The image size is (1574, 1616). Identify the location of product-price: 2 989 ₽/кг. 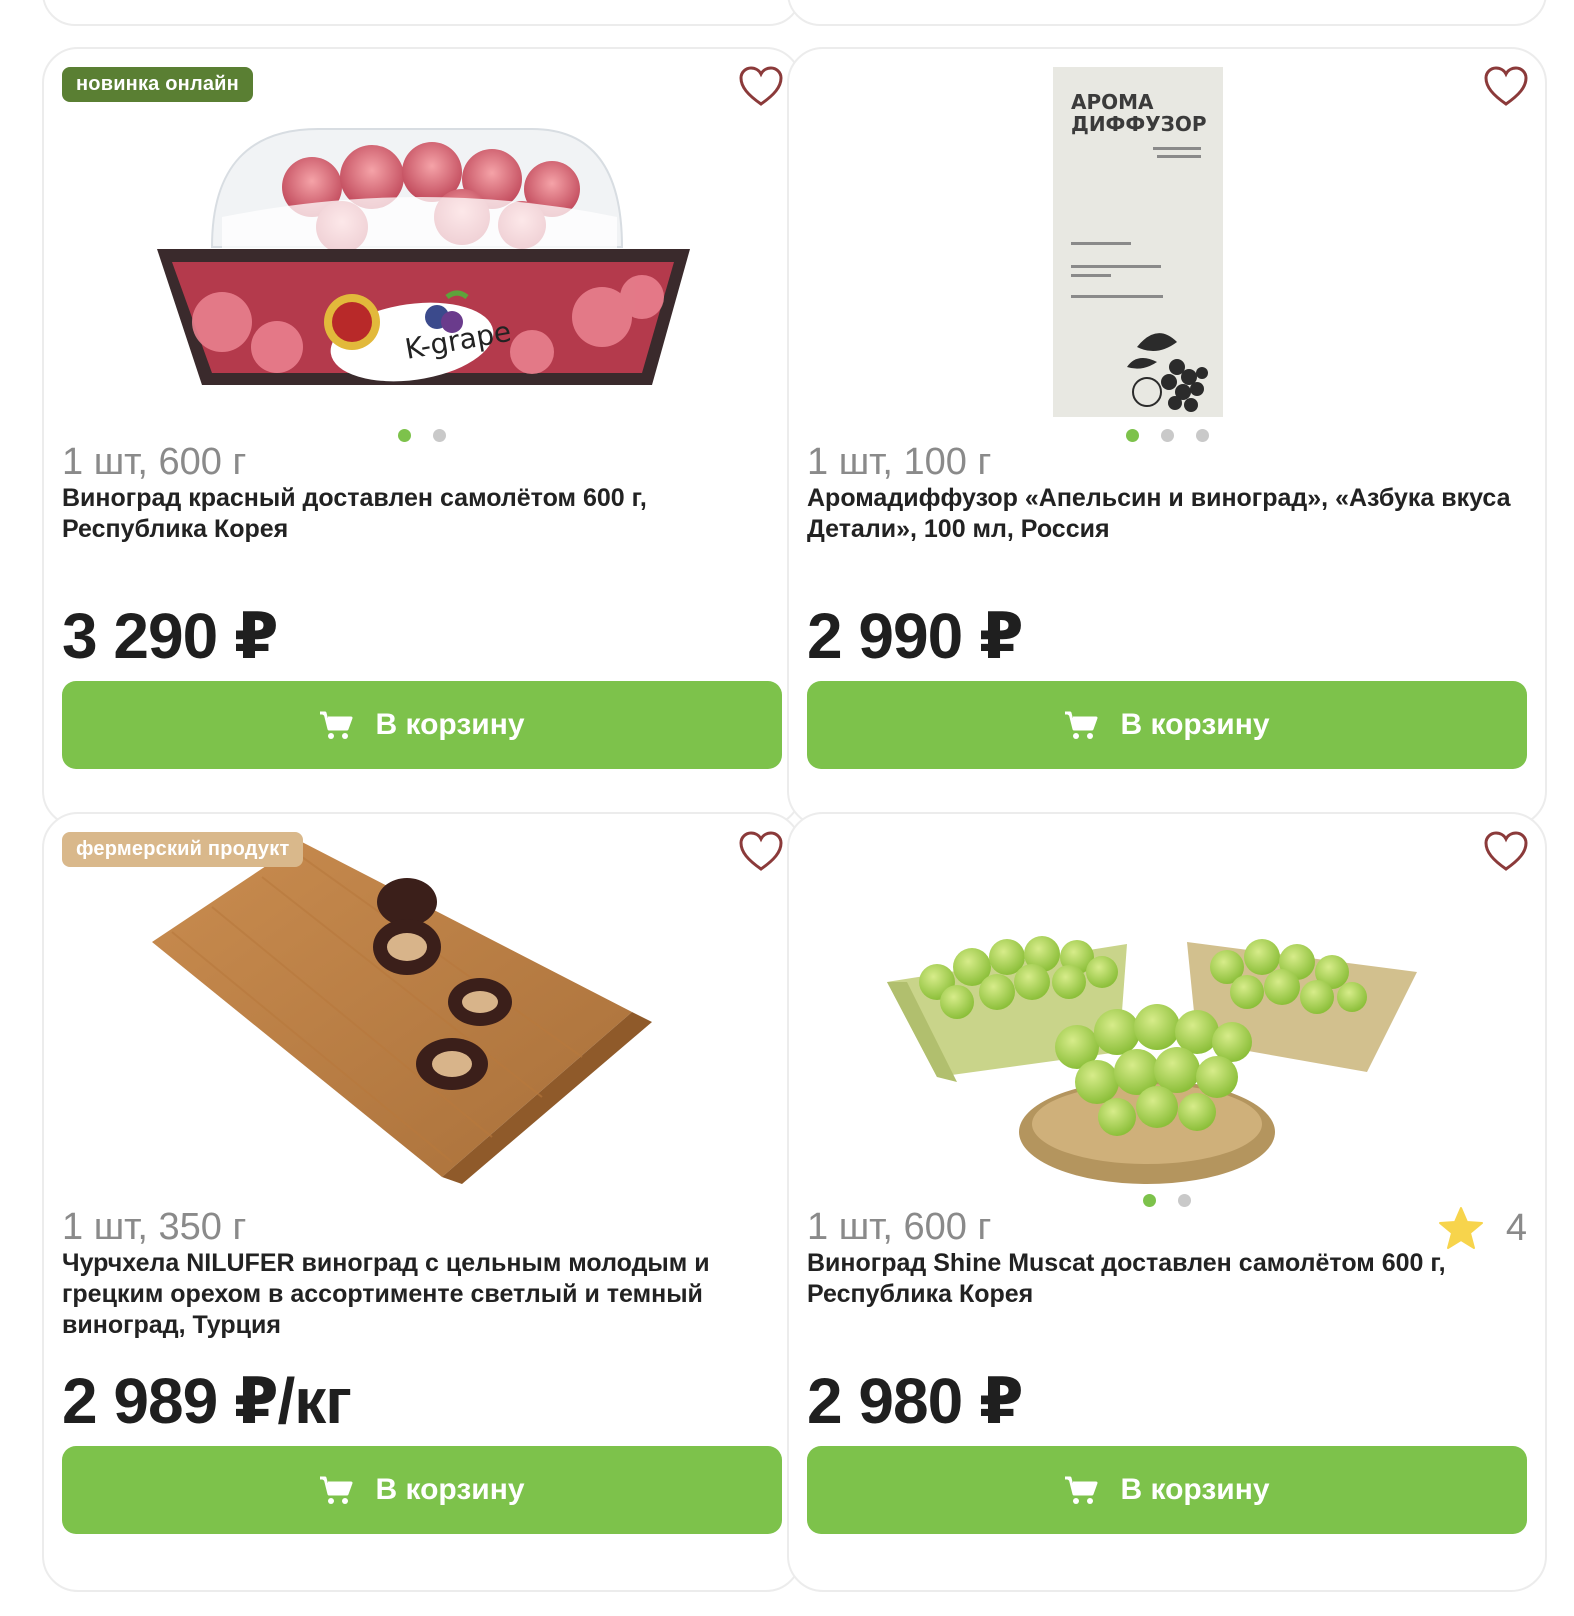
(207, 1401).